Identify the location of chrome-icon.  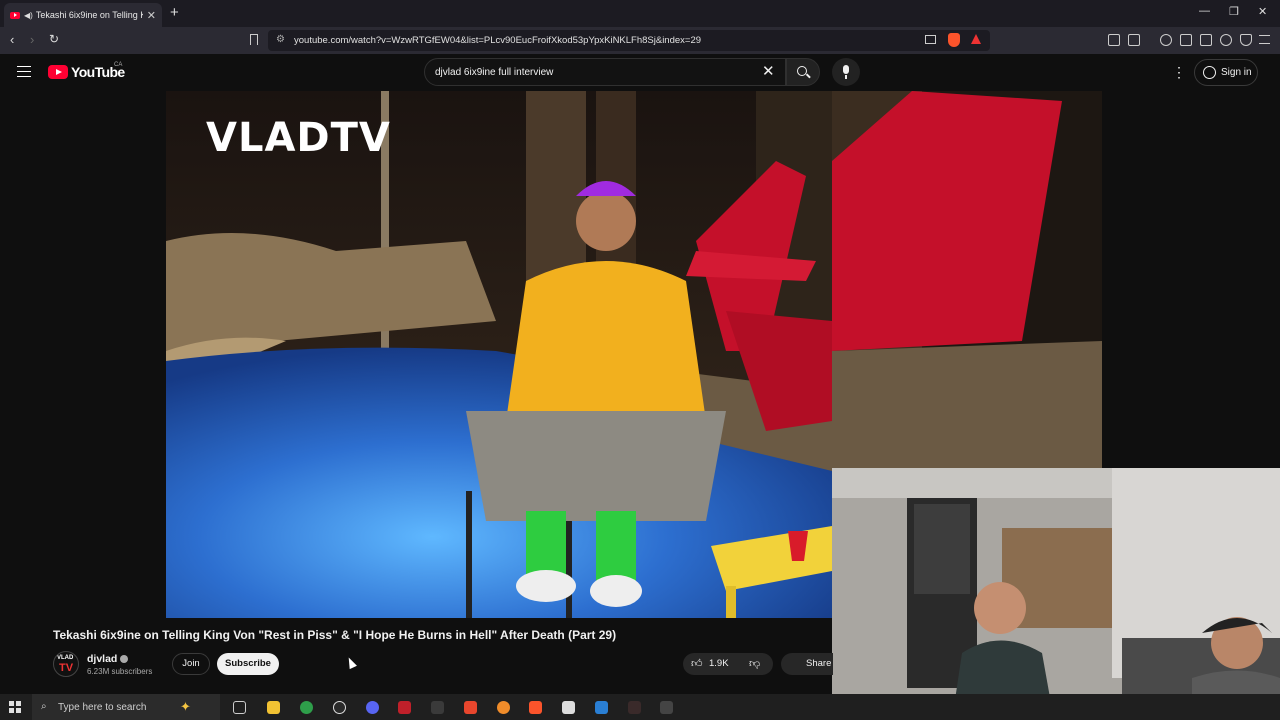
(306, 707).